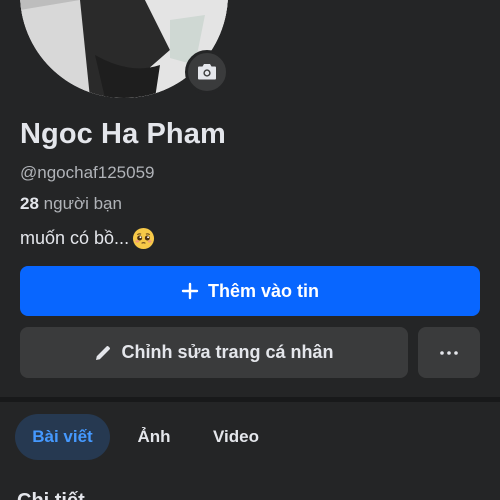  I want to click on details-section-title: Chi tiết, so click(51, 495).